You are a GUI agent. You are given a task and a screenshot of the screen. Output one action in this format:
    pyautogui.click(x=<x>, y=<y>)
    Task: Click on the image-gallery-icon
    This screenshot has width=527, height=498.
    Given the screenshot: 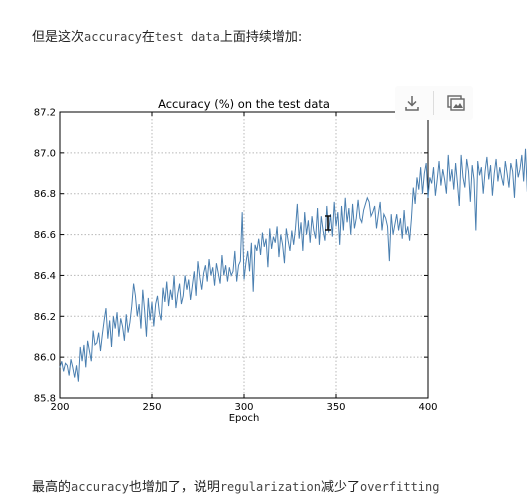 What is the action you would take?
    pyautogui.click(x=456, y=103)
    